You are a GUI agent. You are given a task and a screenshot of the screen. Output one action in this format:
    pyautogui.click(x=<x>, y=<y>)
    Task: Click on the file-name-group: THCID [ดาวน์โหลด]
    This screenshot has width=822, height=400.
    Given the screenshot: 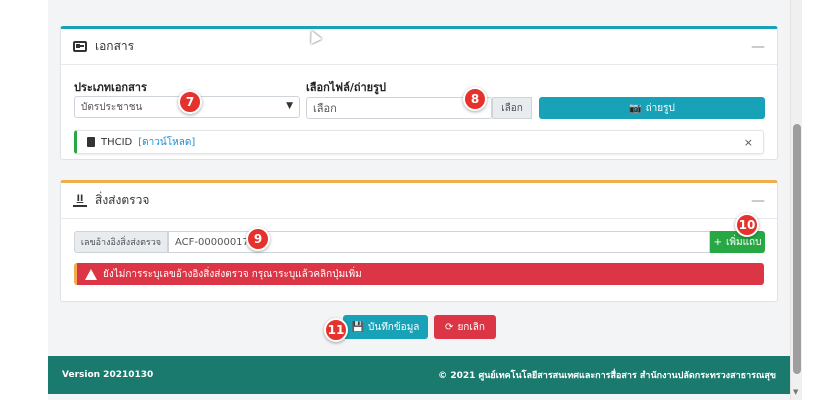 What is the action you would take?
    pyautogui.click(x=141, y=142)
    